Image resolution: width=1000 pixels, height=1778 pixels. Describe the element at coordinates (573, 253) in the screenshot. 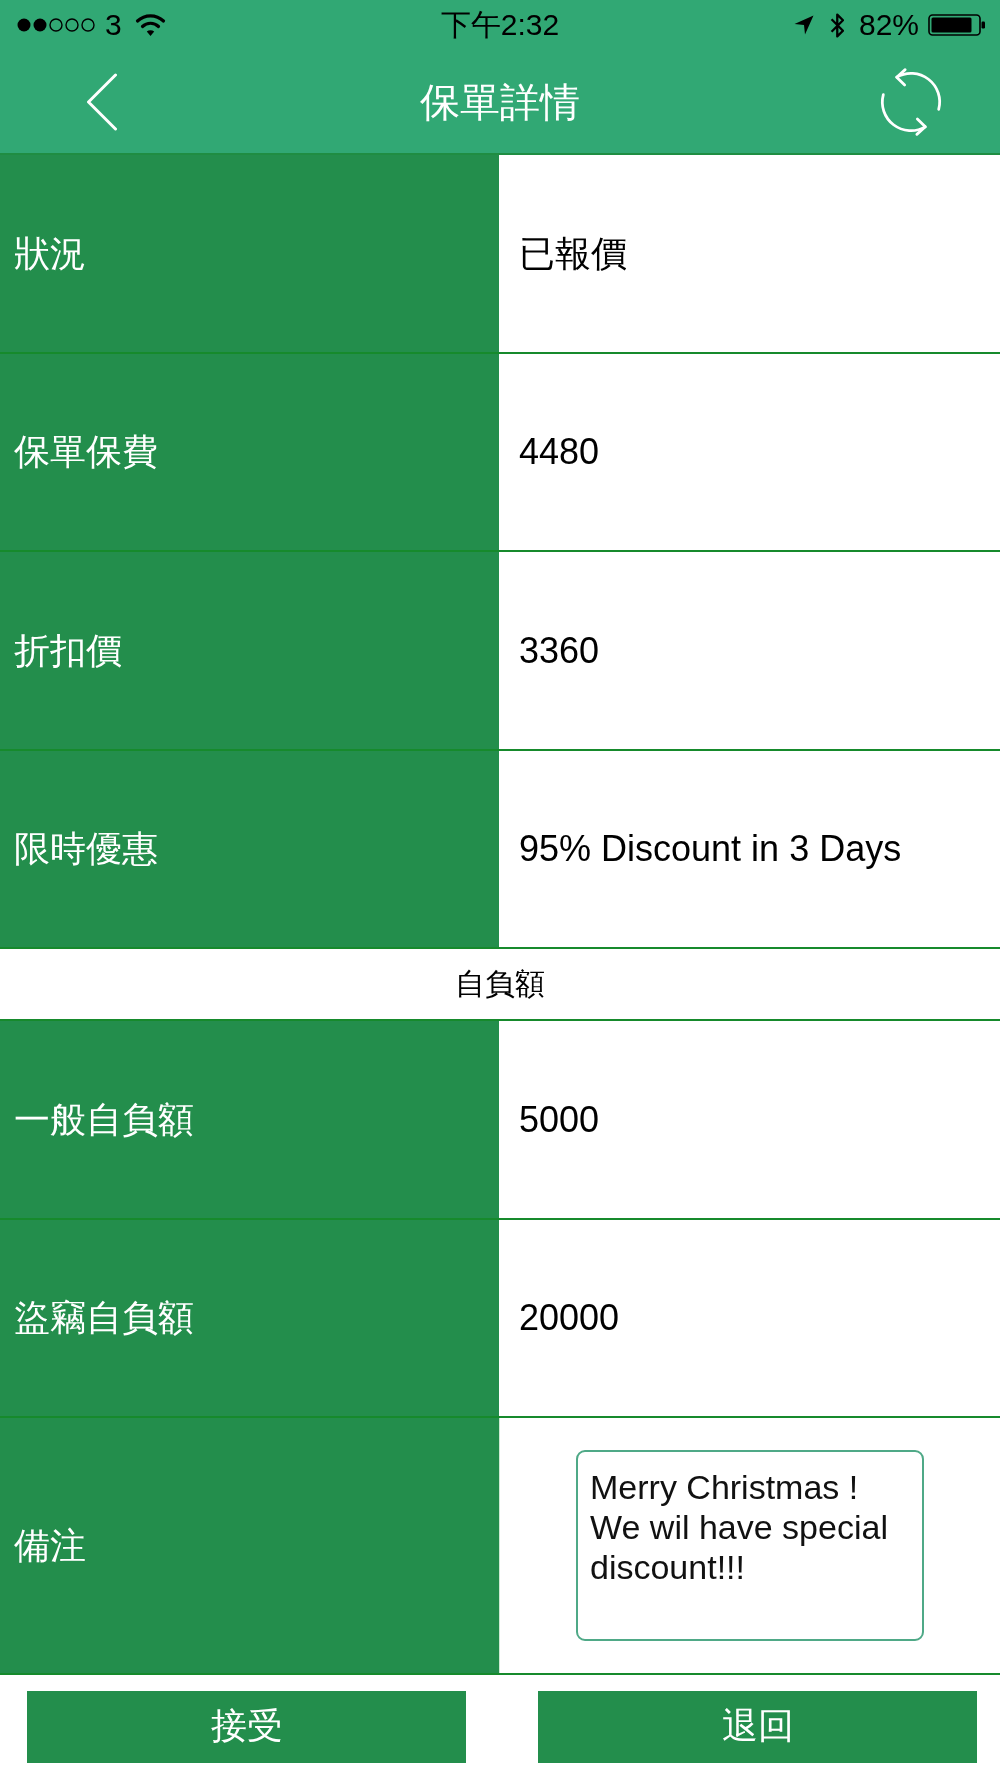

I see `field-value: 已報價` at that location.